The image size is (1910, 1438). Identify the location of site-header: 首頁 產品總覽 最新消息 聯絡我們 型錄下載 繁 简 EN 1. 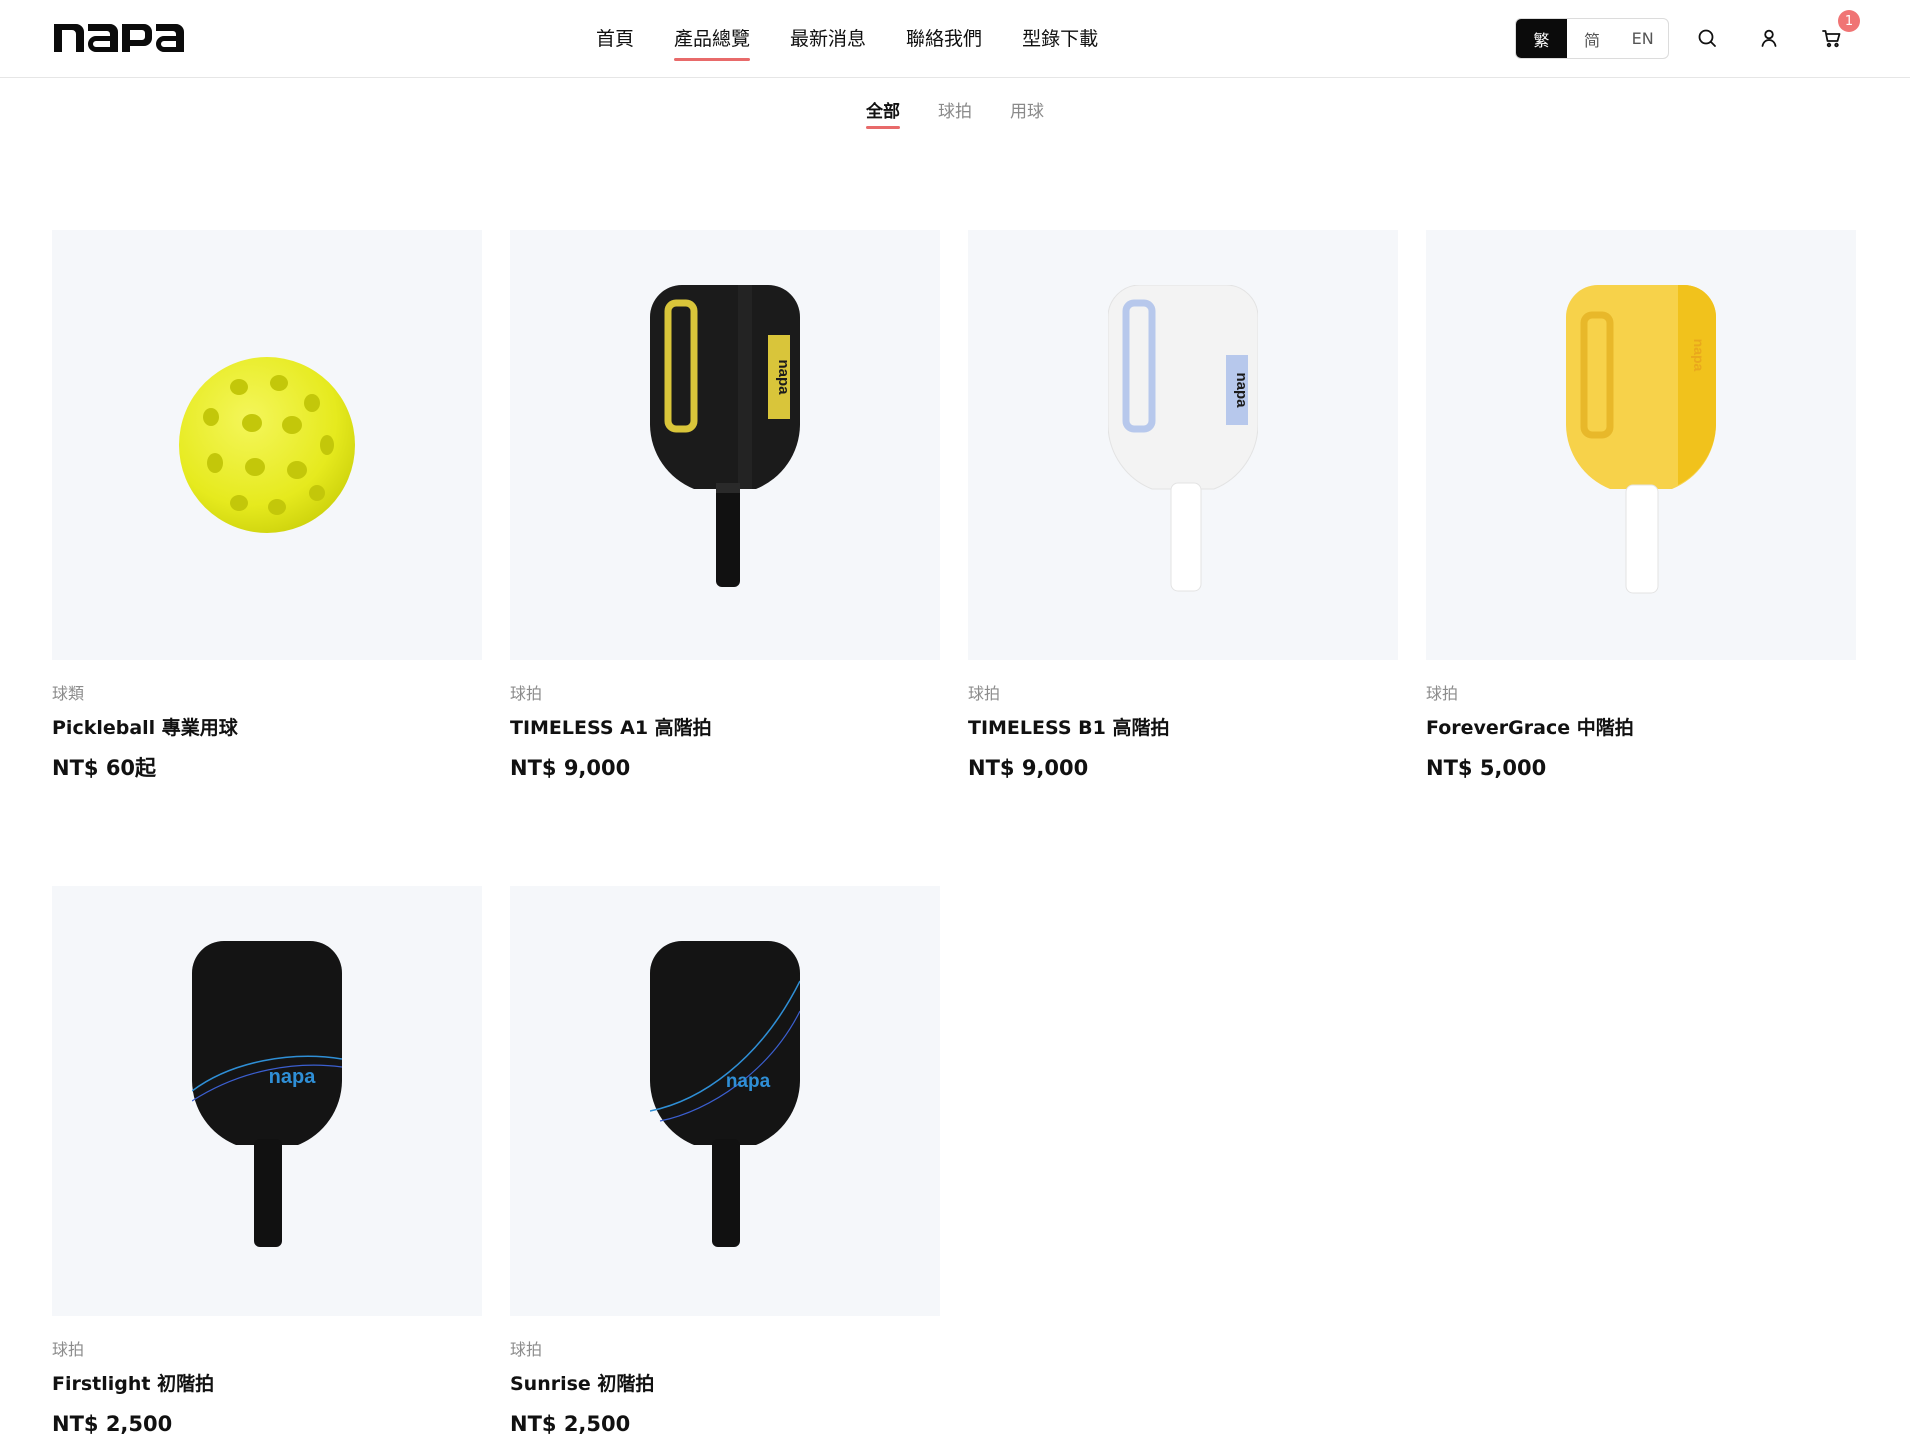
(955, 39).